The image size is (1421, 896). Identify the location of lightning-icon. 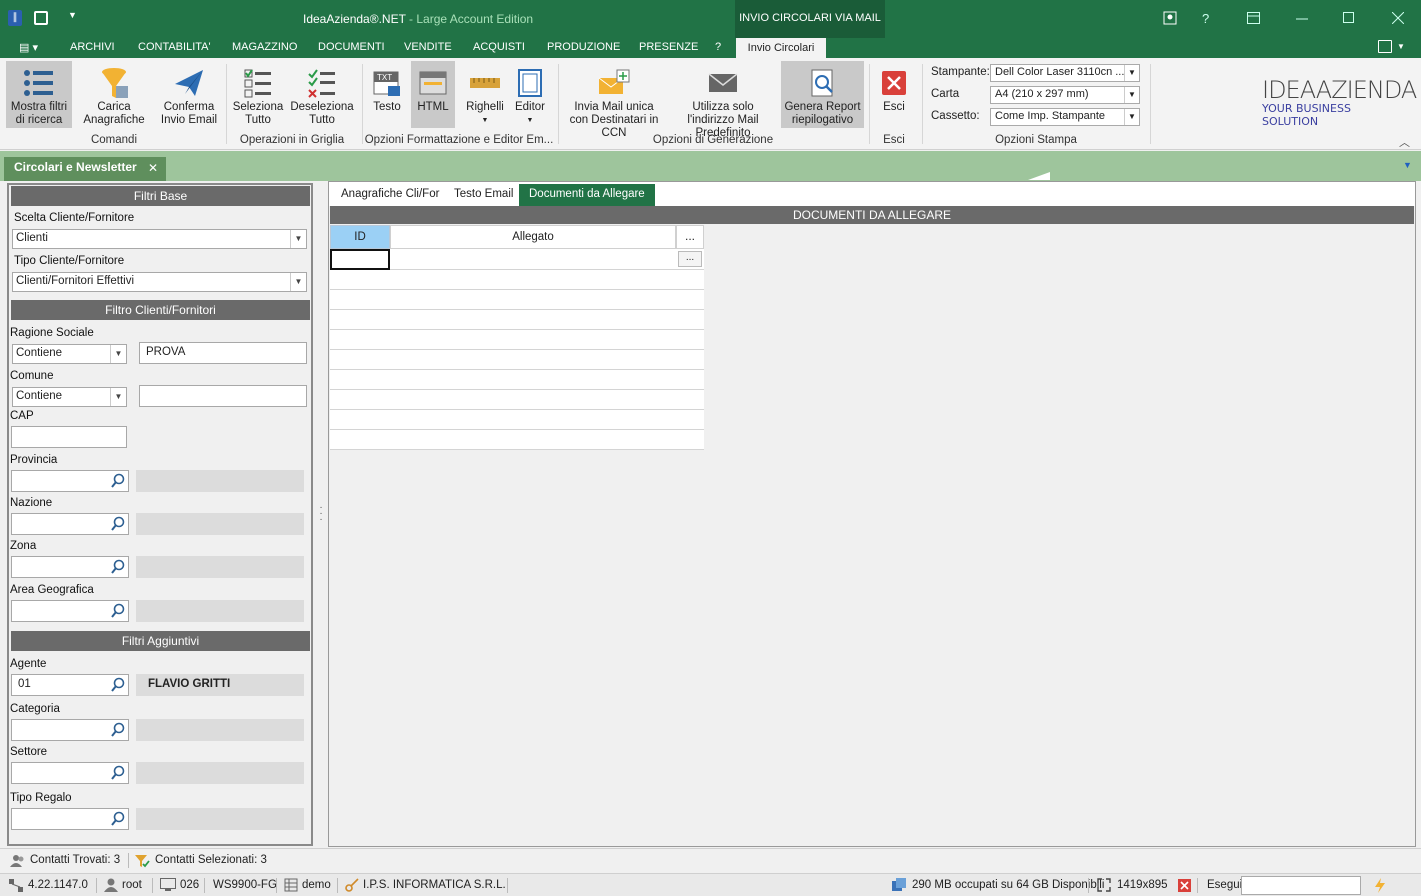
(1380, 885).